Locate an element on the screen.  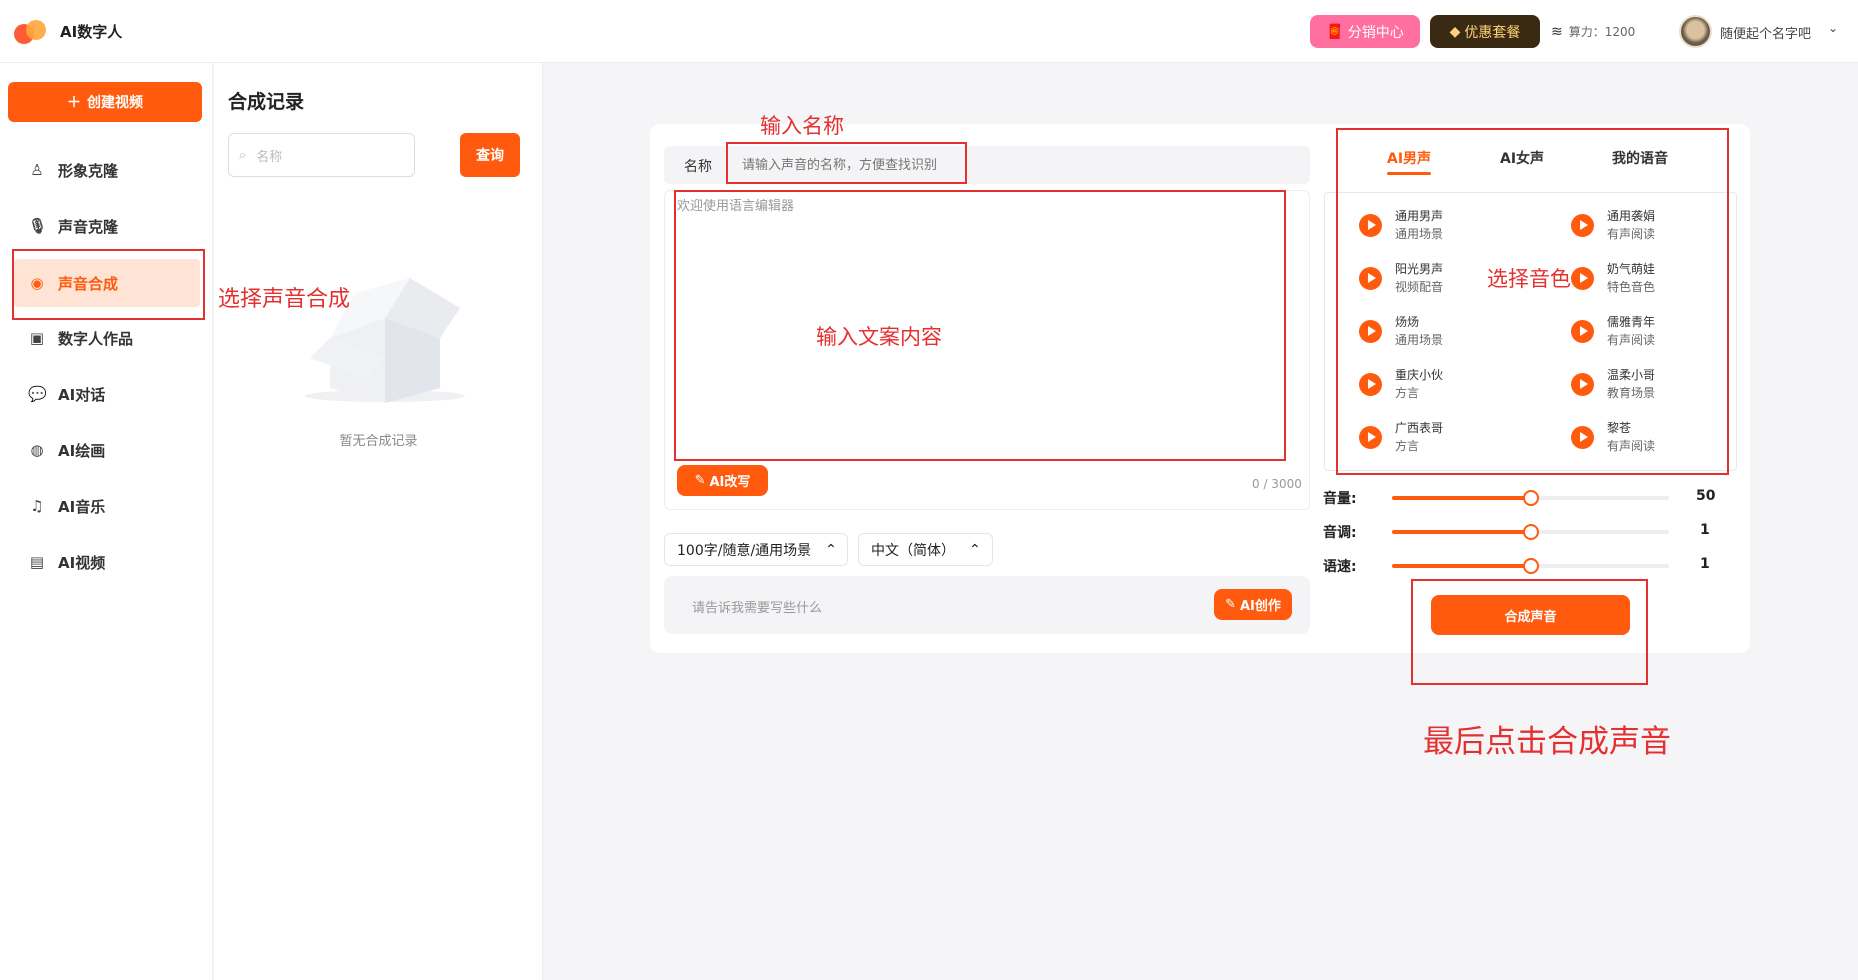
volume-slider is located at coordinates (1530, 498).